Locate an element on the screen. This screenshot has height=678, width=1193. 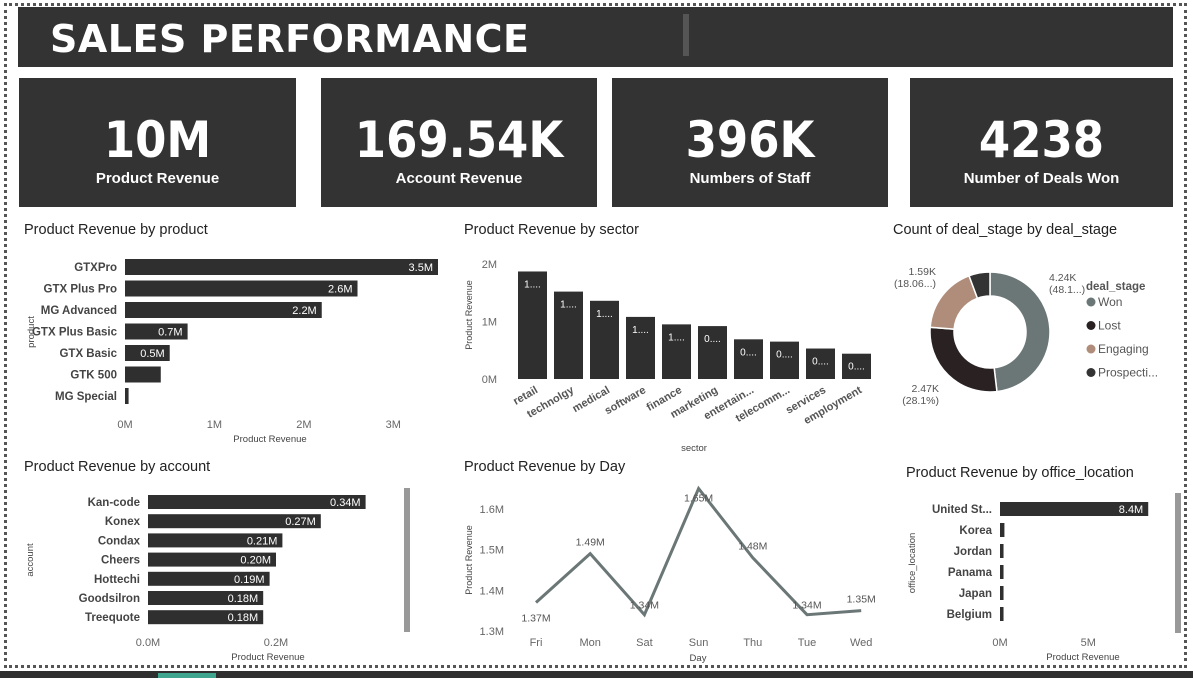
category-label: Konex is located at coordinates (123, 522).